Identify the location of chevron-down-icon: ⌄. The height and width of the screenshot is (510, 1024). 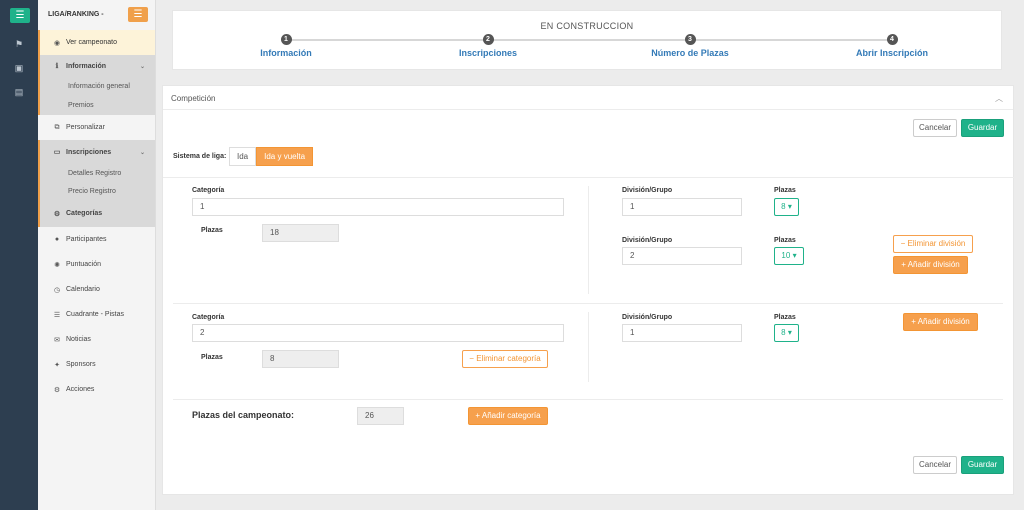
(142, 152).